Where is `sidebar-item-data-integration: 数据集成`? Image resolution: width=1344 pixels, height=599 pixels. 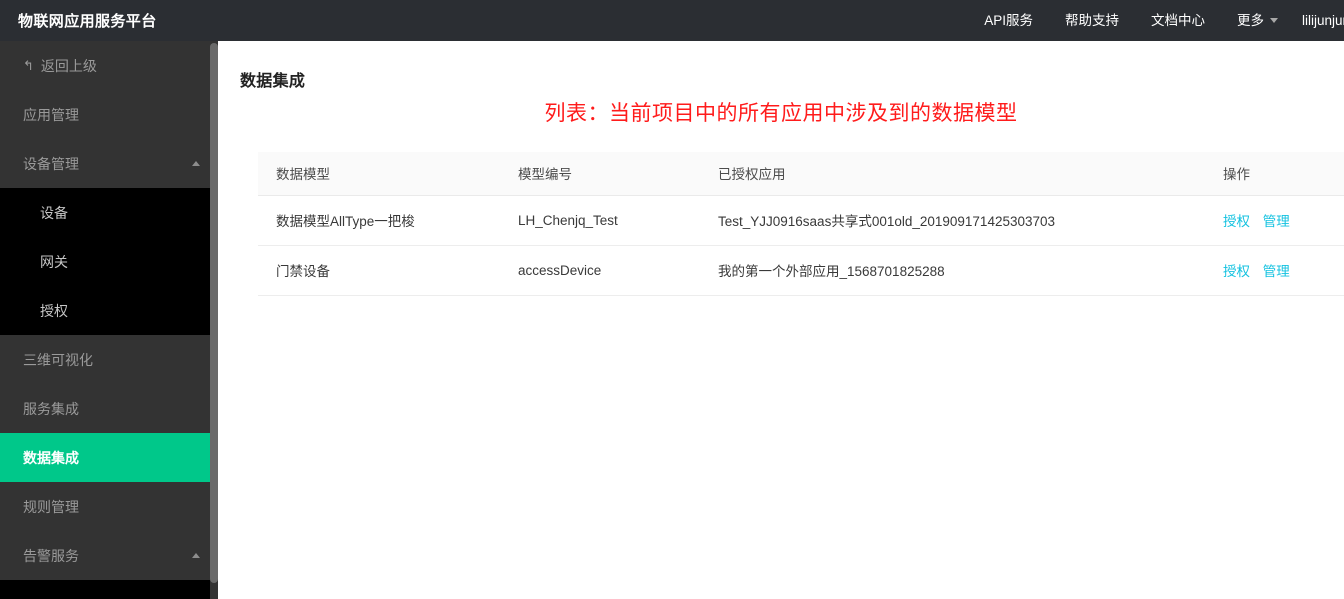 sidebar-item-data-integration: 数据集成 is located at coordinates (109, 457).